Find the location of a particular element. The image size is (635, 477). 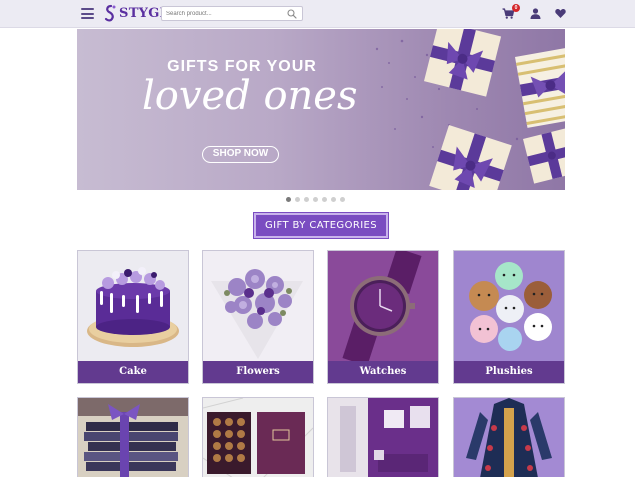

search-input is located at coordinates (225, 13).